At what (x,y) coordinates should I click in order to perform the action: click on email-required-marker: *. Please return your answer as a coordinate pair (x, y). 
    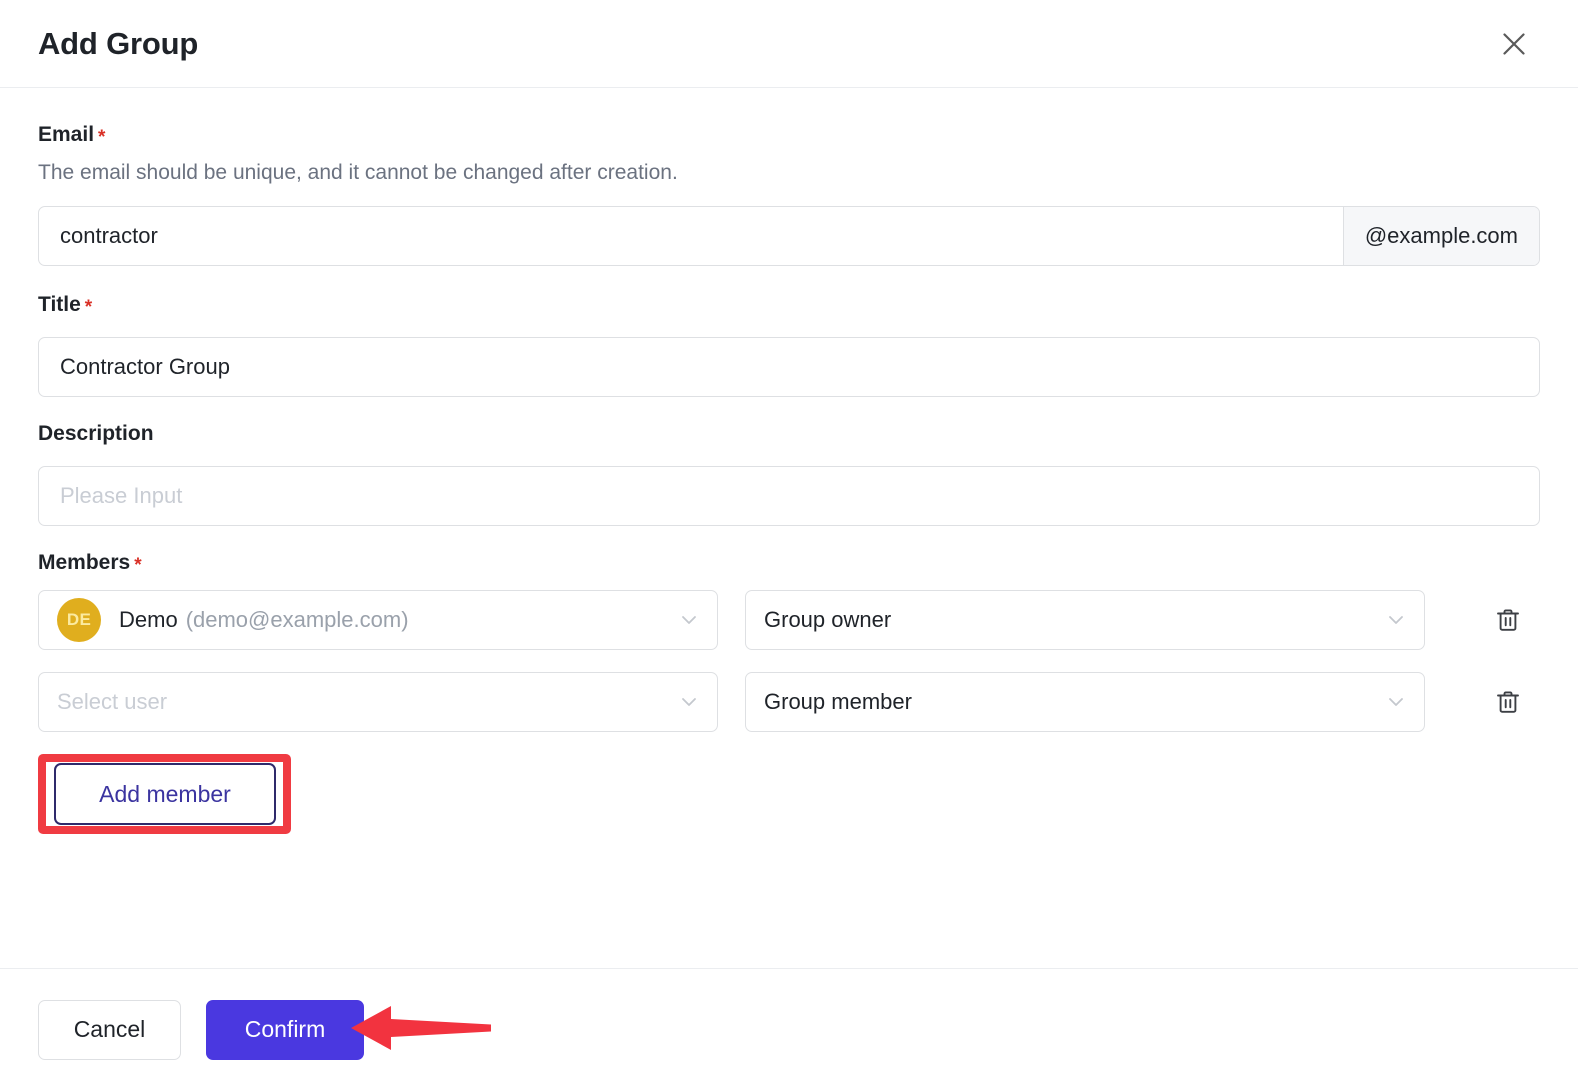
    Looking at the image, I should click on (102, 137).